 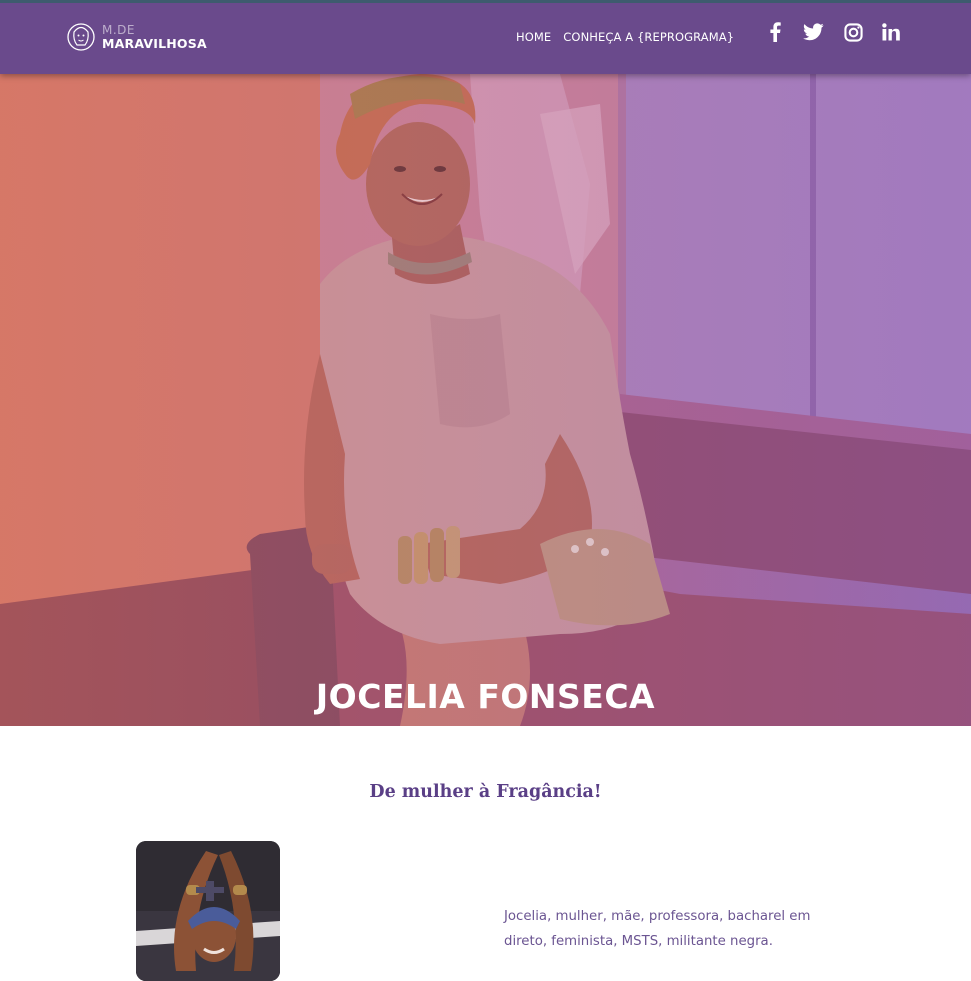 I want to click on main-nav: HOME CONHEÇA A {REPROGRAMA}, so click(x=625, y=37).